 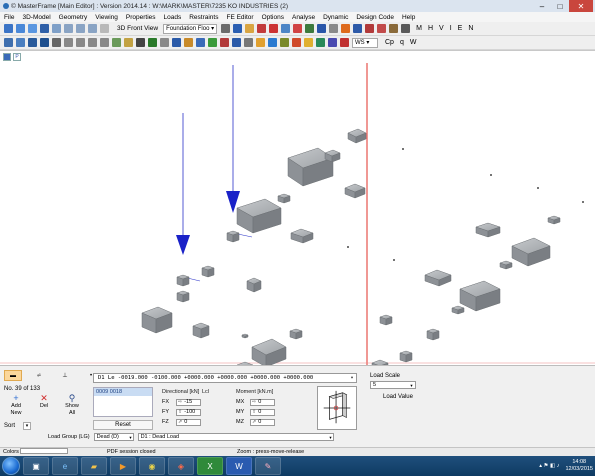 What do you see at coordinates (419, 28) in the screenshot?
I see `toggle-m: M` at bounding box center [419, 28].